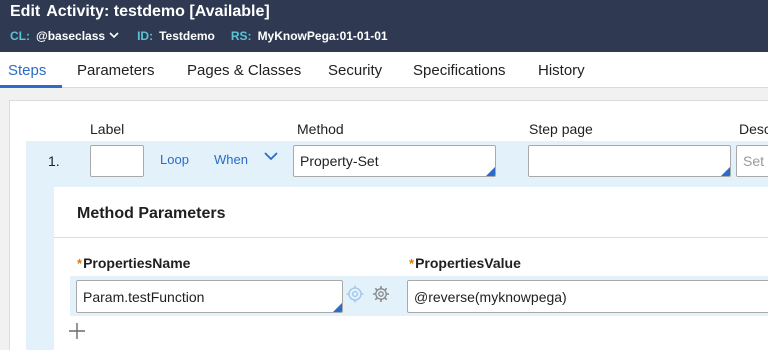 The image size is (768, 350). Describe the element at coordinates (31, 86) in the screenshot. I see `active-tab-indicator` at that location.